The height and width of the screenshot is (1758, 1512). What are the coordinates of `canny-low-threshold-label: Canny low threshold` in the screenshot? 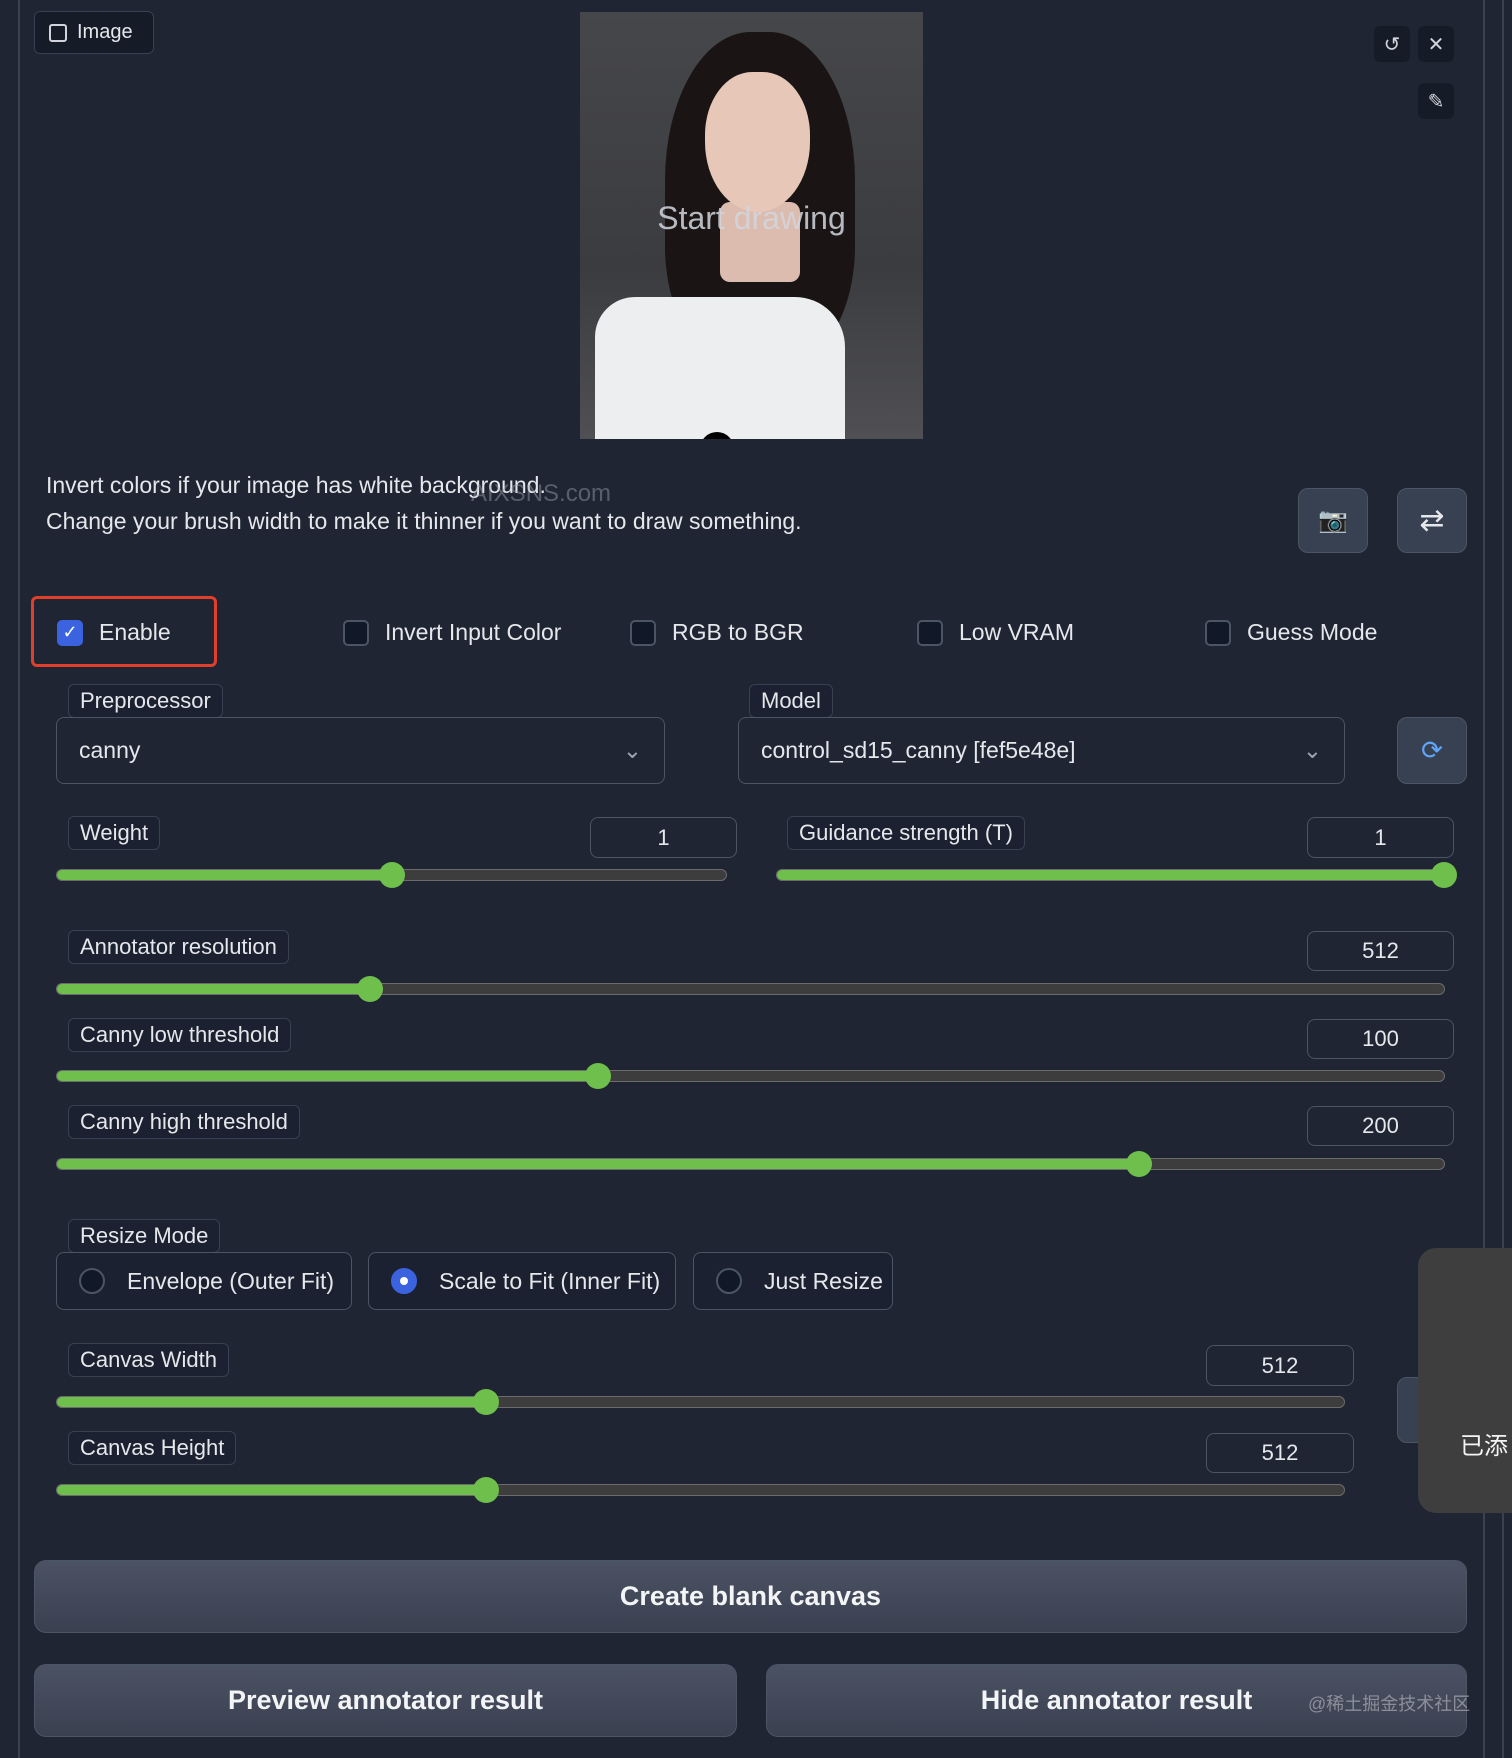 It's located at (180, 1035).